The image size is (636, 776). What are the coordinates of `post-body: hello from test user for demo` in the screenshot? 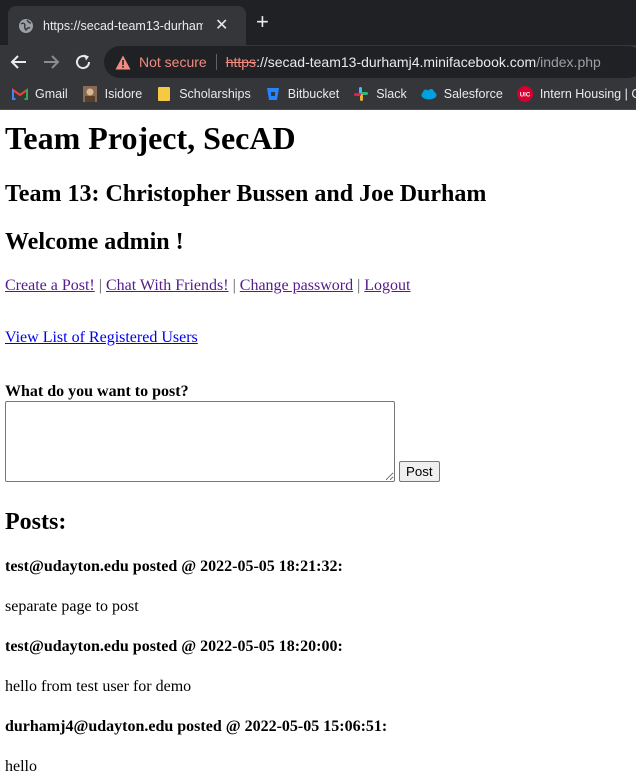 It's located at (98, 686).